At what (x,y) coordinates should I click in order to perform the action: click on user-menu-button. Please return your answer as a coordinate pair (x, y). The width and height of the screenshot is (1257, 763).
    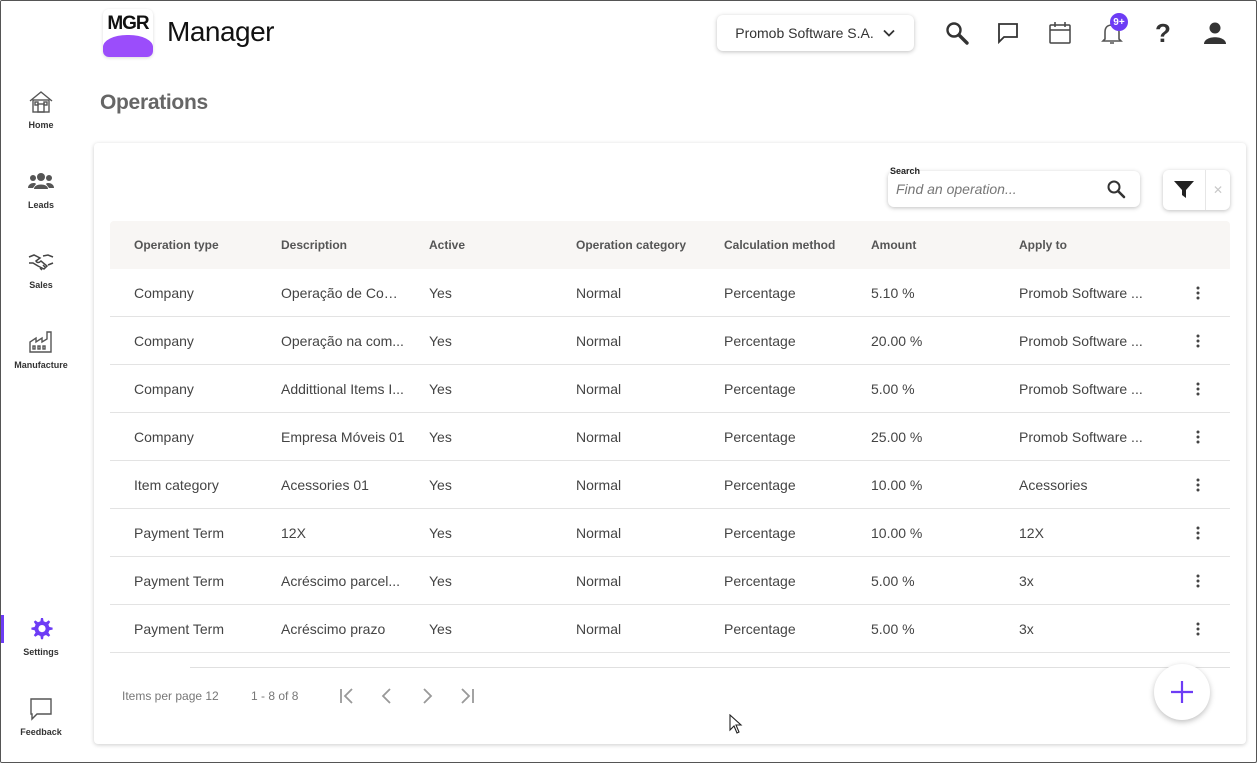
    Looking at the image, I should click on (1215, 33).